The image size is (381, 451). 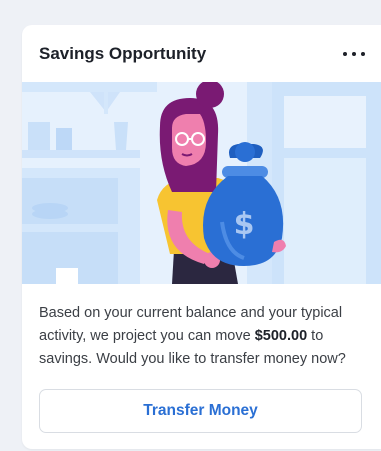 I want to click on transfer-amount: $500.00, so click(x=281, y=336).